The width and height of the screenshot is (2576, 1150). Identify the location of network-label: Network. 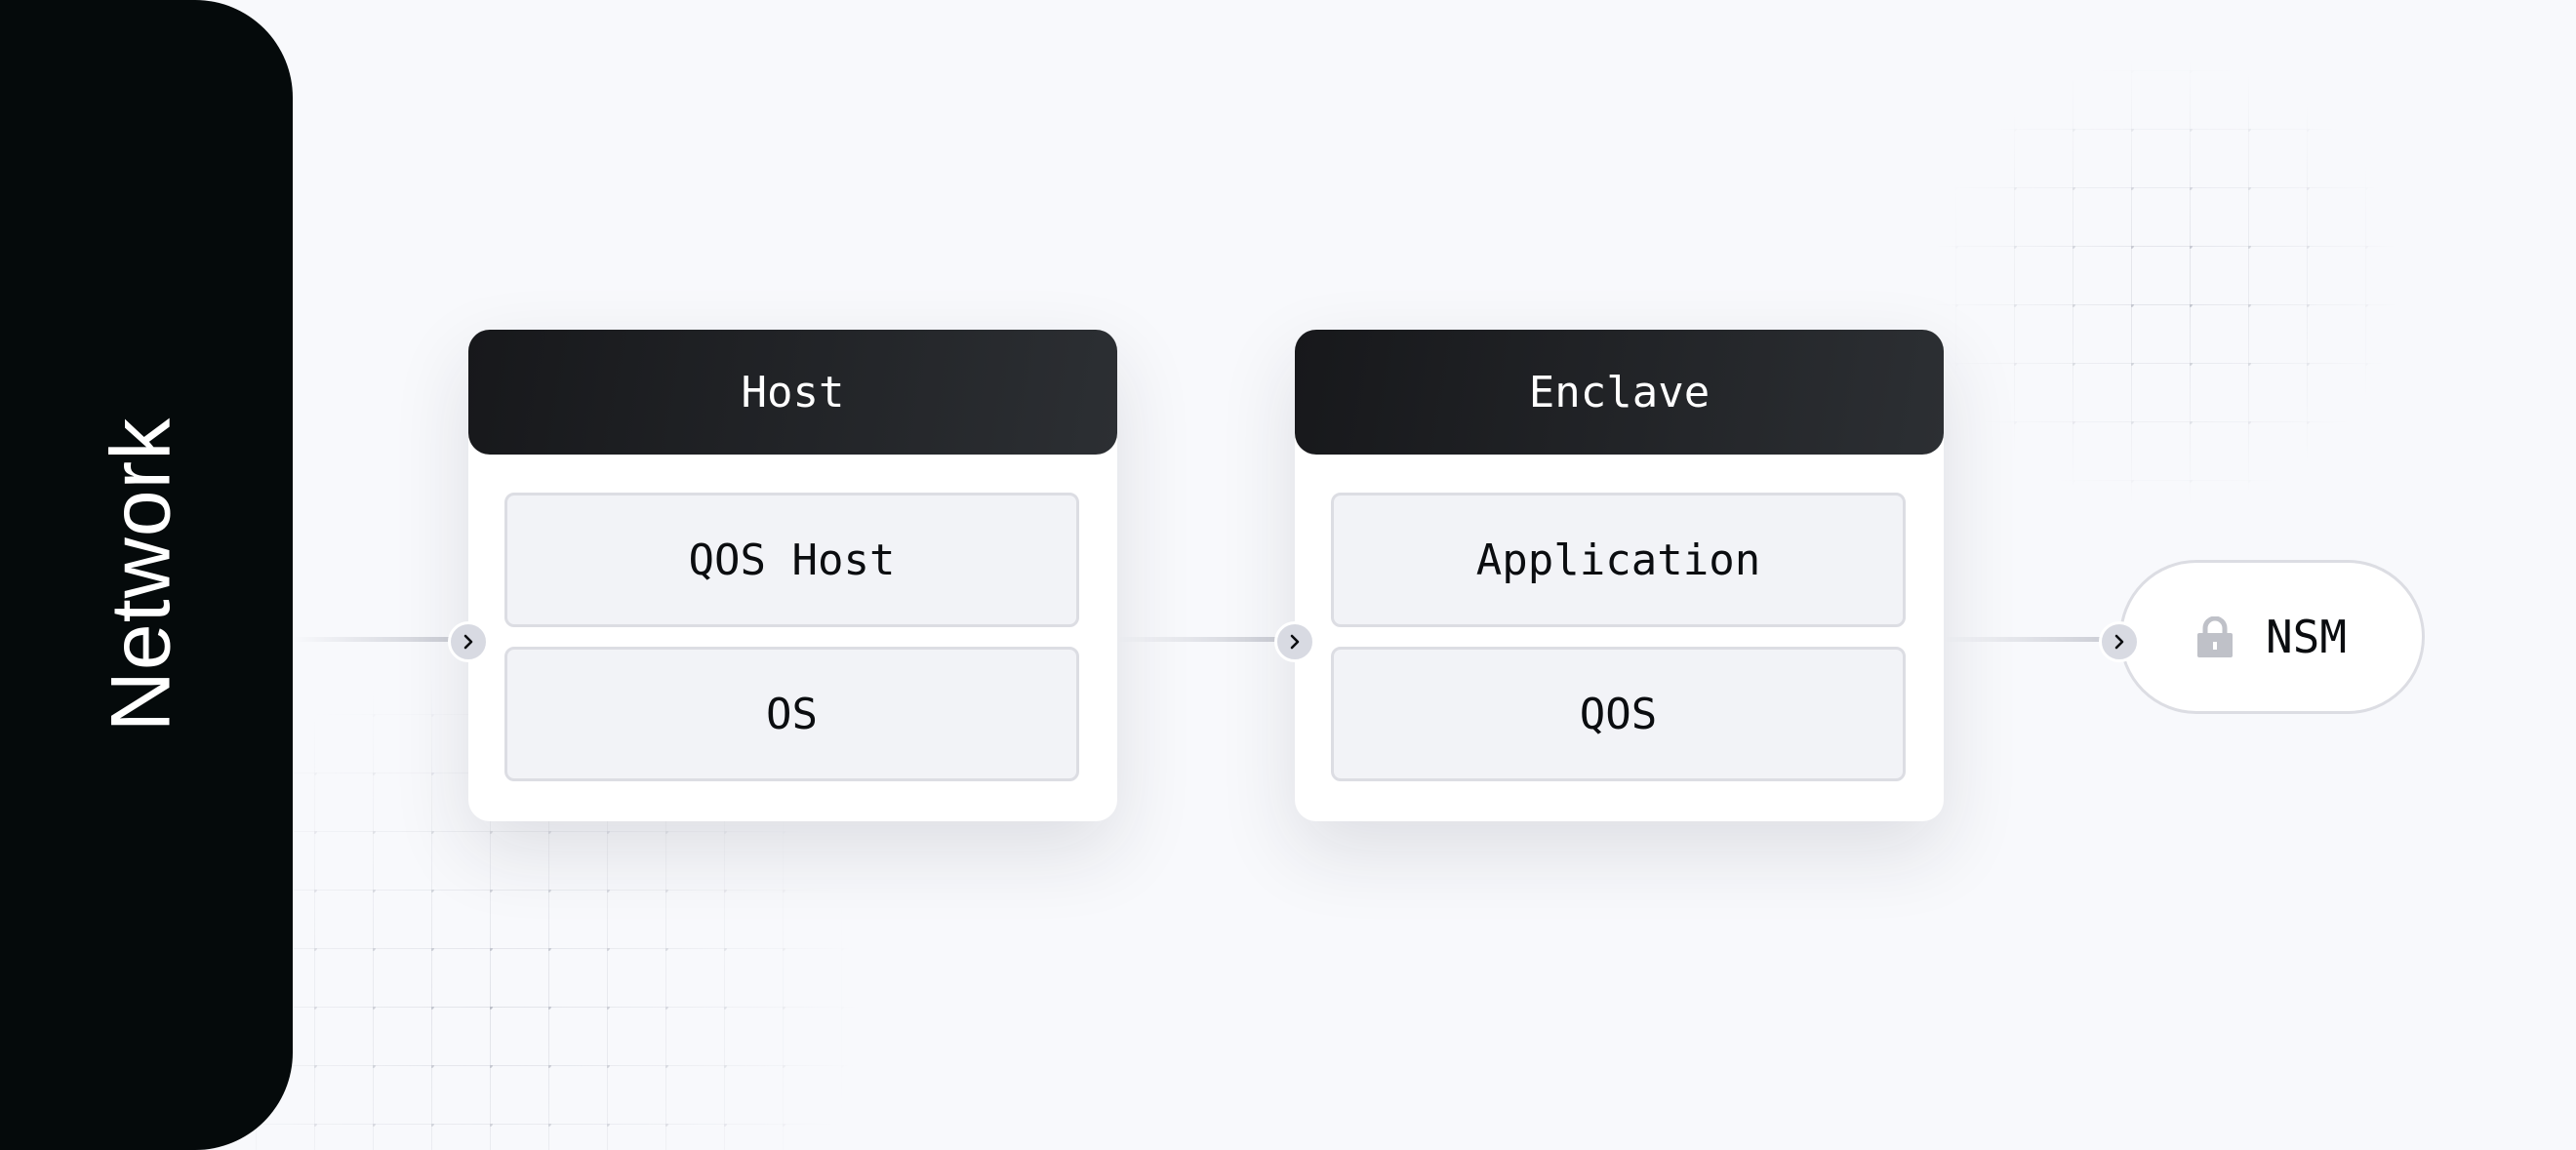
(141, 574).